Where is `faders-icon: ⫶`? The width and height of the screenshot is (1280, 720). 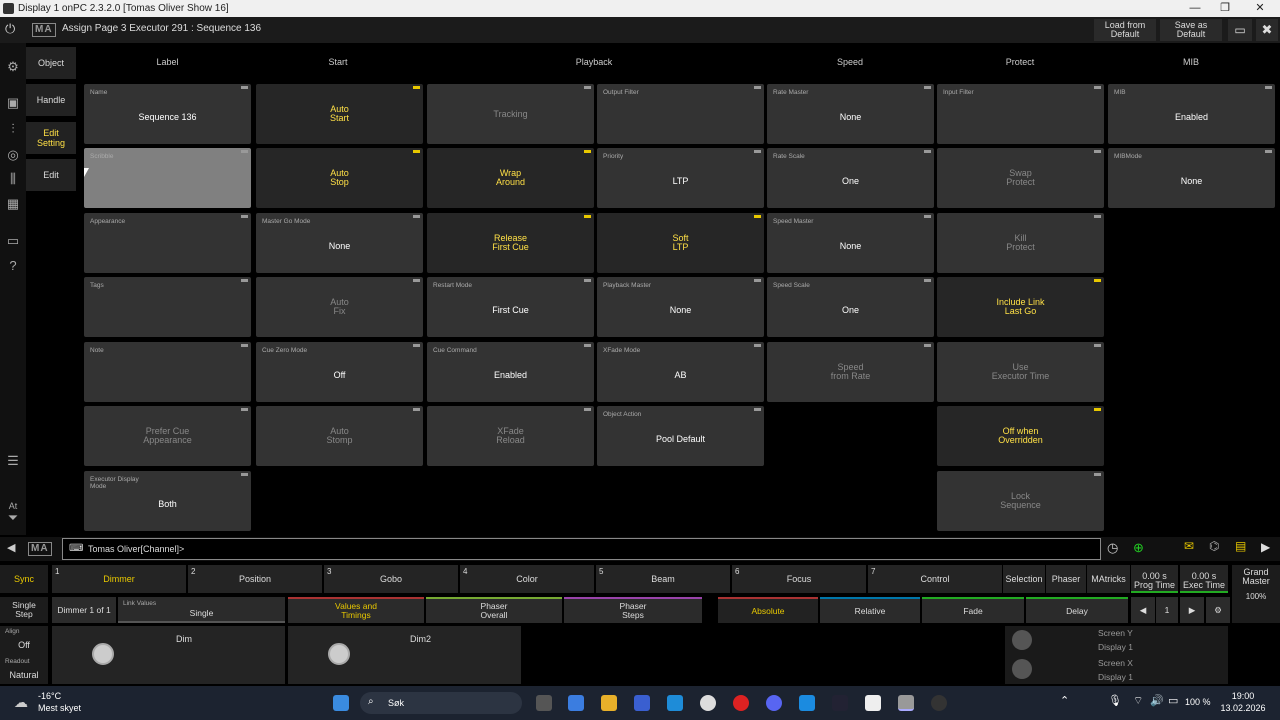
faders-icon: ⫶ is located at coordinates (13, 129).